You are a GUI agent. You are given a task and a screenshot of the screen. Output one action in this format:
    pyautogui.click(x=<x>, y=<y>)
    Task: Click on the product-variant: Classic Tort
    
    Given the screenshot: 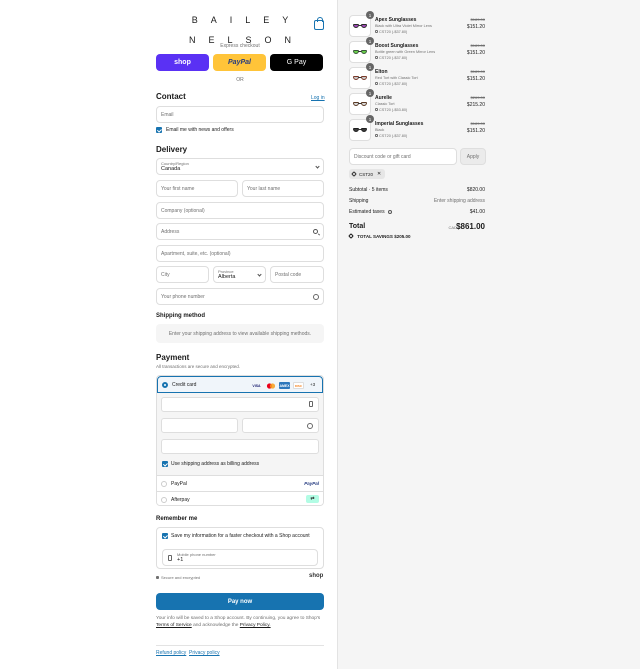 What is the action you would take?
    pyautogui.click(x=385, y=104)
    